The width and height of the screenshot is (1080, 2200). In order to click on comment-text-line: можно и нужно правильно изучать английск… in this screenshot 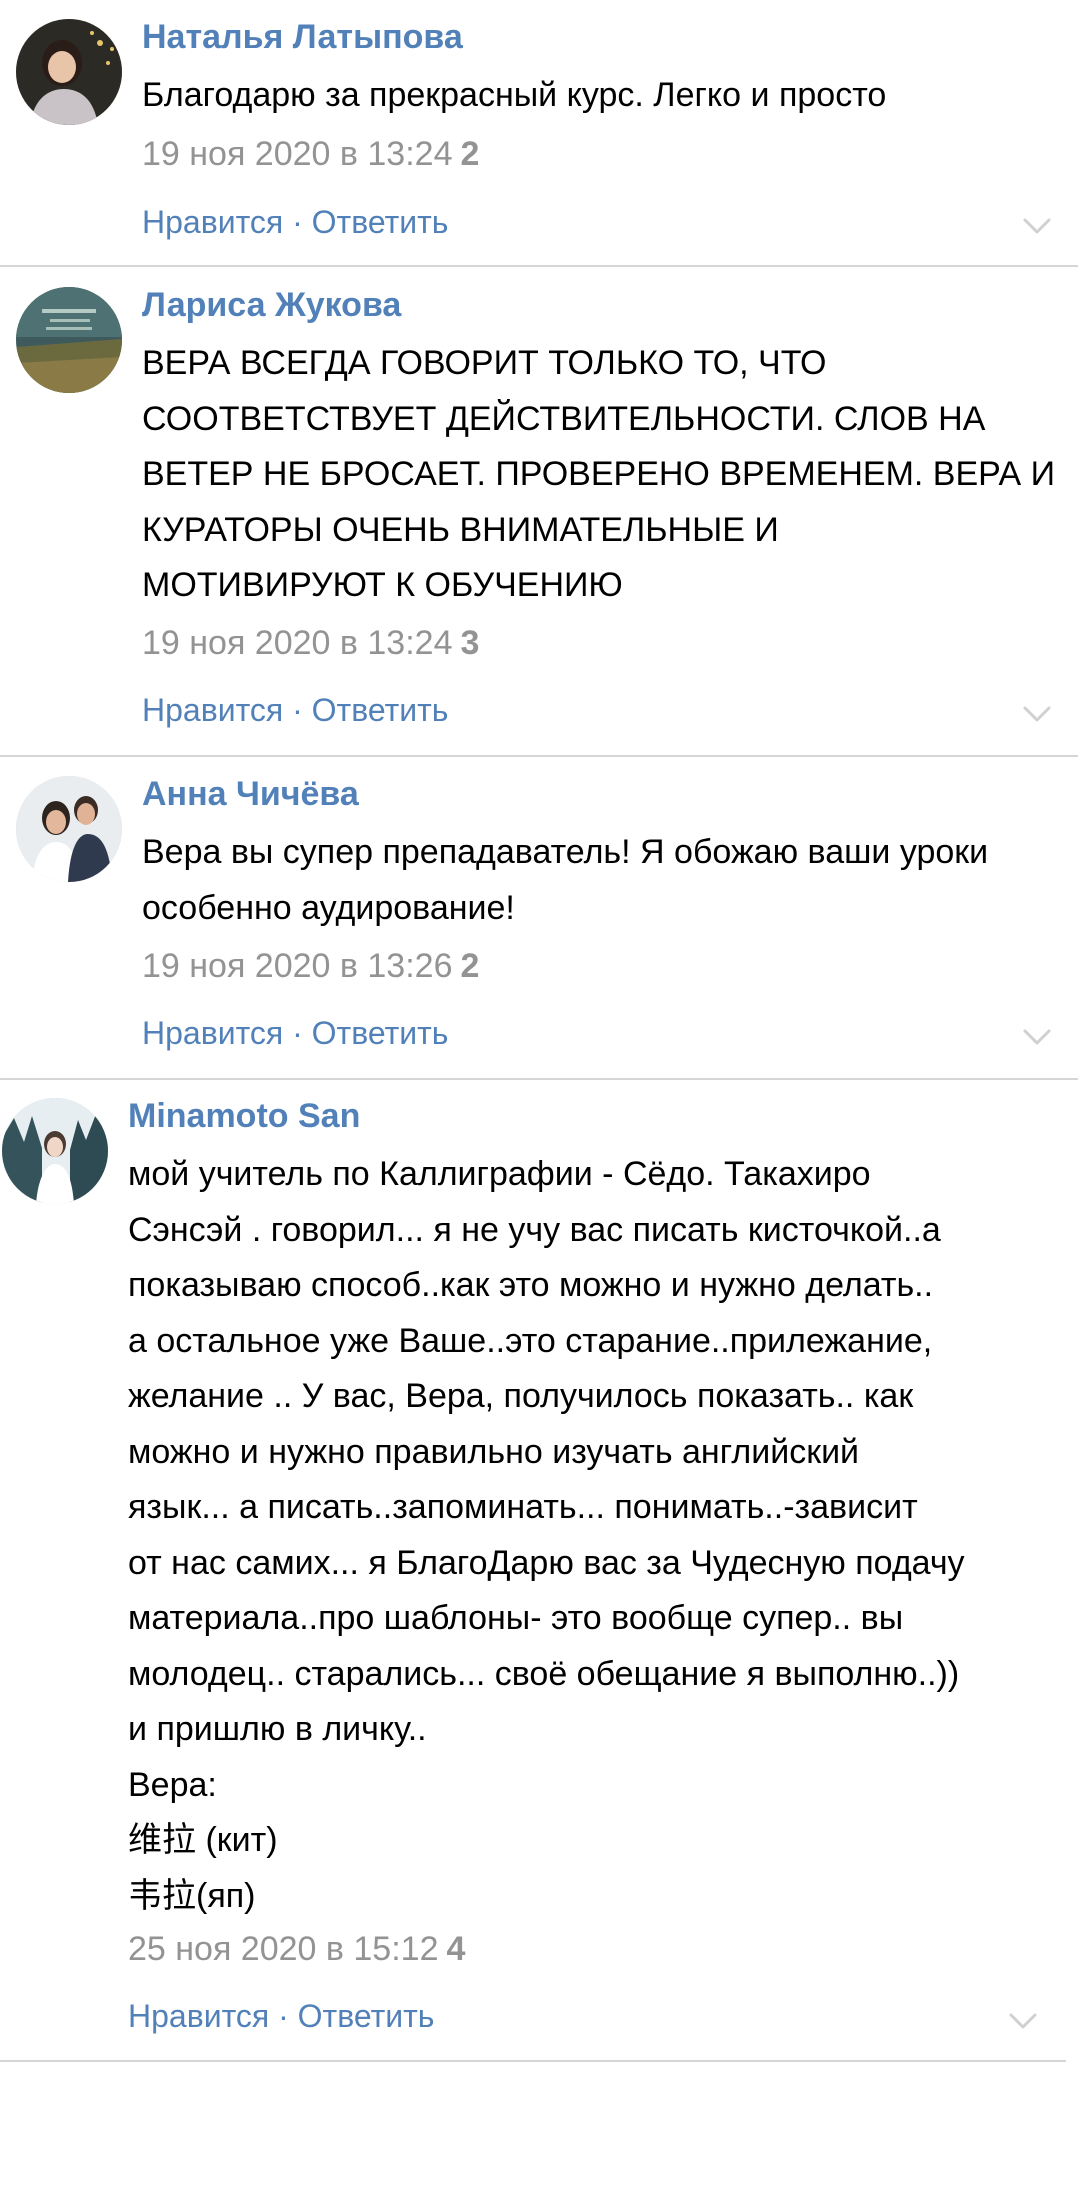, I will do `click(494, 1451)`.